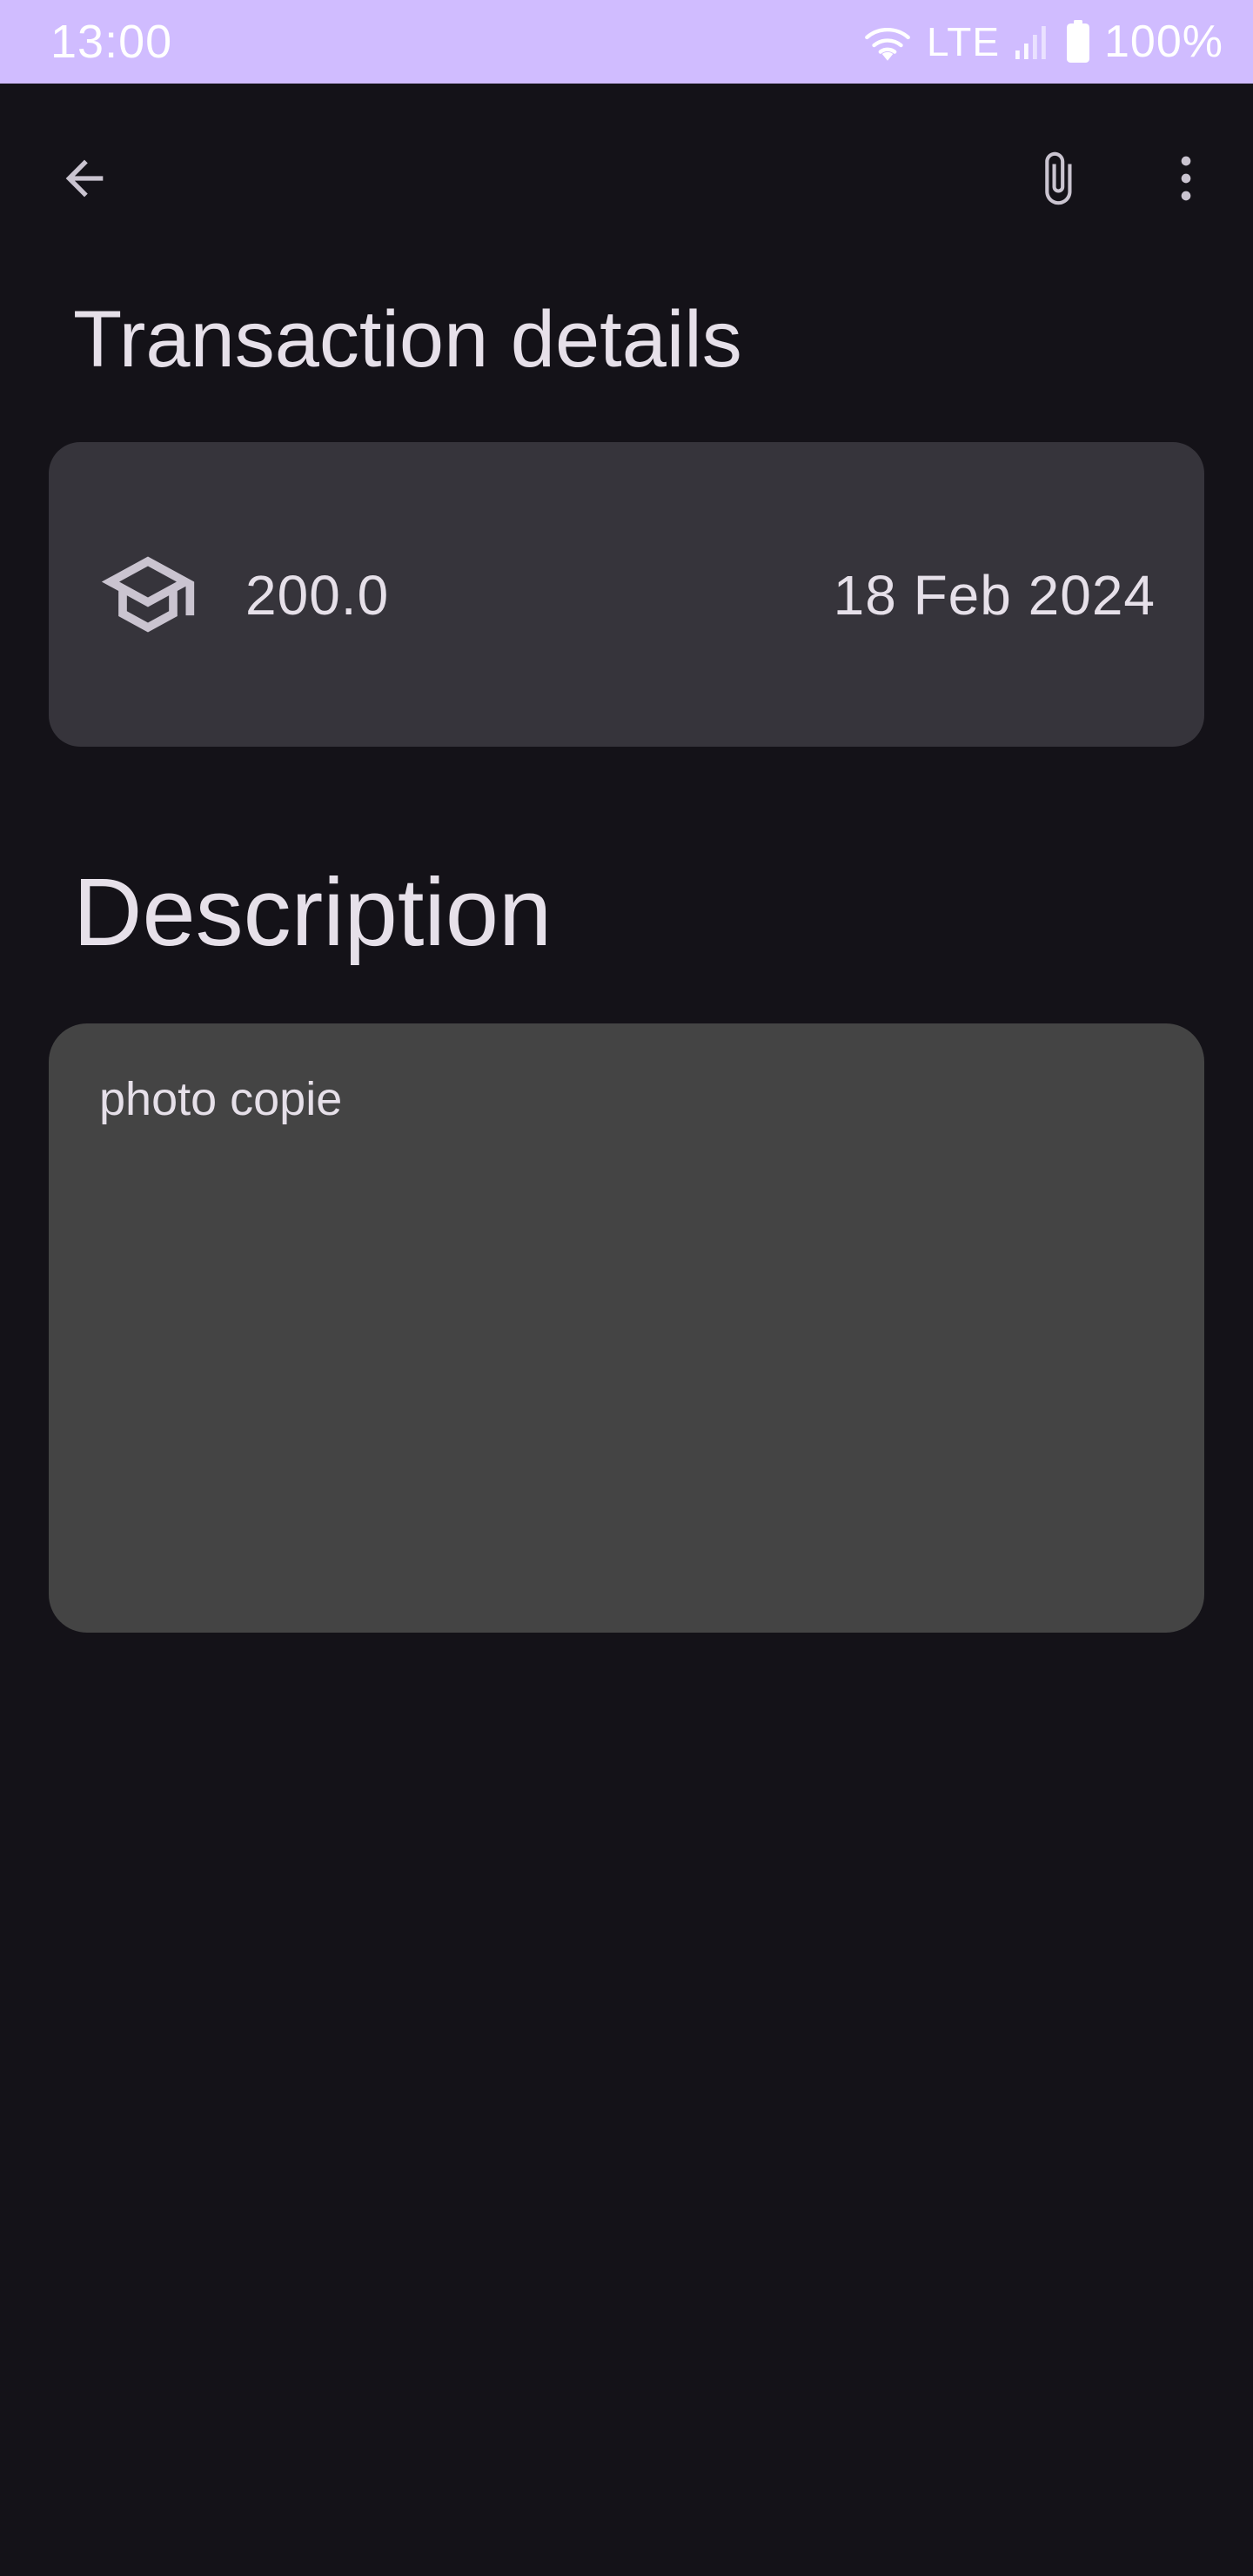 Image resolution: width=1253 pixels, height=2576 pixels. Describe the element at coordinates (887, 42) in the screenshot. I see `wifi-icon` at that location.